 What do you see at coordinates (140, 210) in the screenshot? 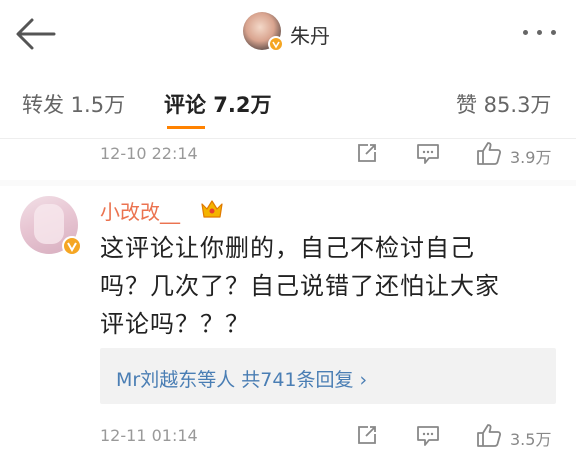
I see `comment-username: 小改改__` at bounding box center [140, 210].